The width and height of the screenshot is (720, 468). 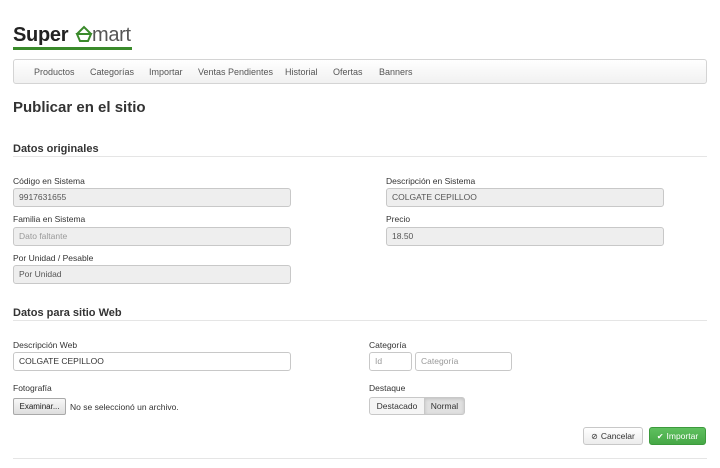 What do you see at coordinates (79, 107) in the screenshot?
I see `page-title: Publicar en el sitio` at bounding box center [79, 107].